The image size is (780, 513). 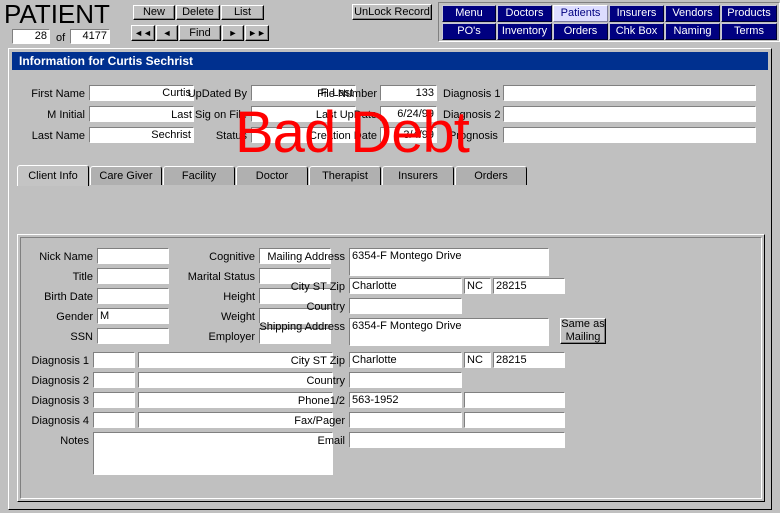 What do you see at coordinates (392, 12) in the screenshot?
I see `unlock-record-button: UnLock Record` at bounding box center [392, 12].